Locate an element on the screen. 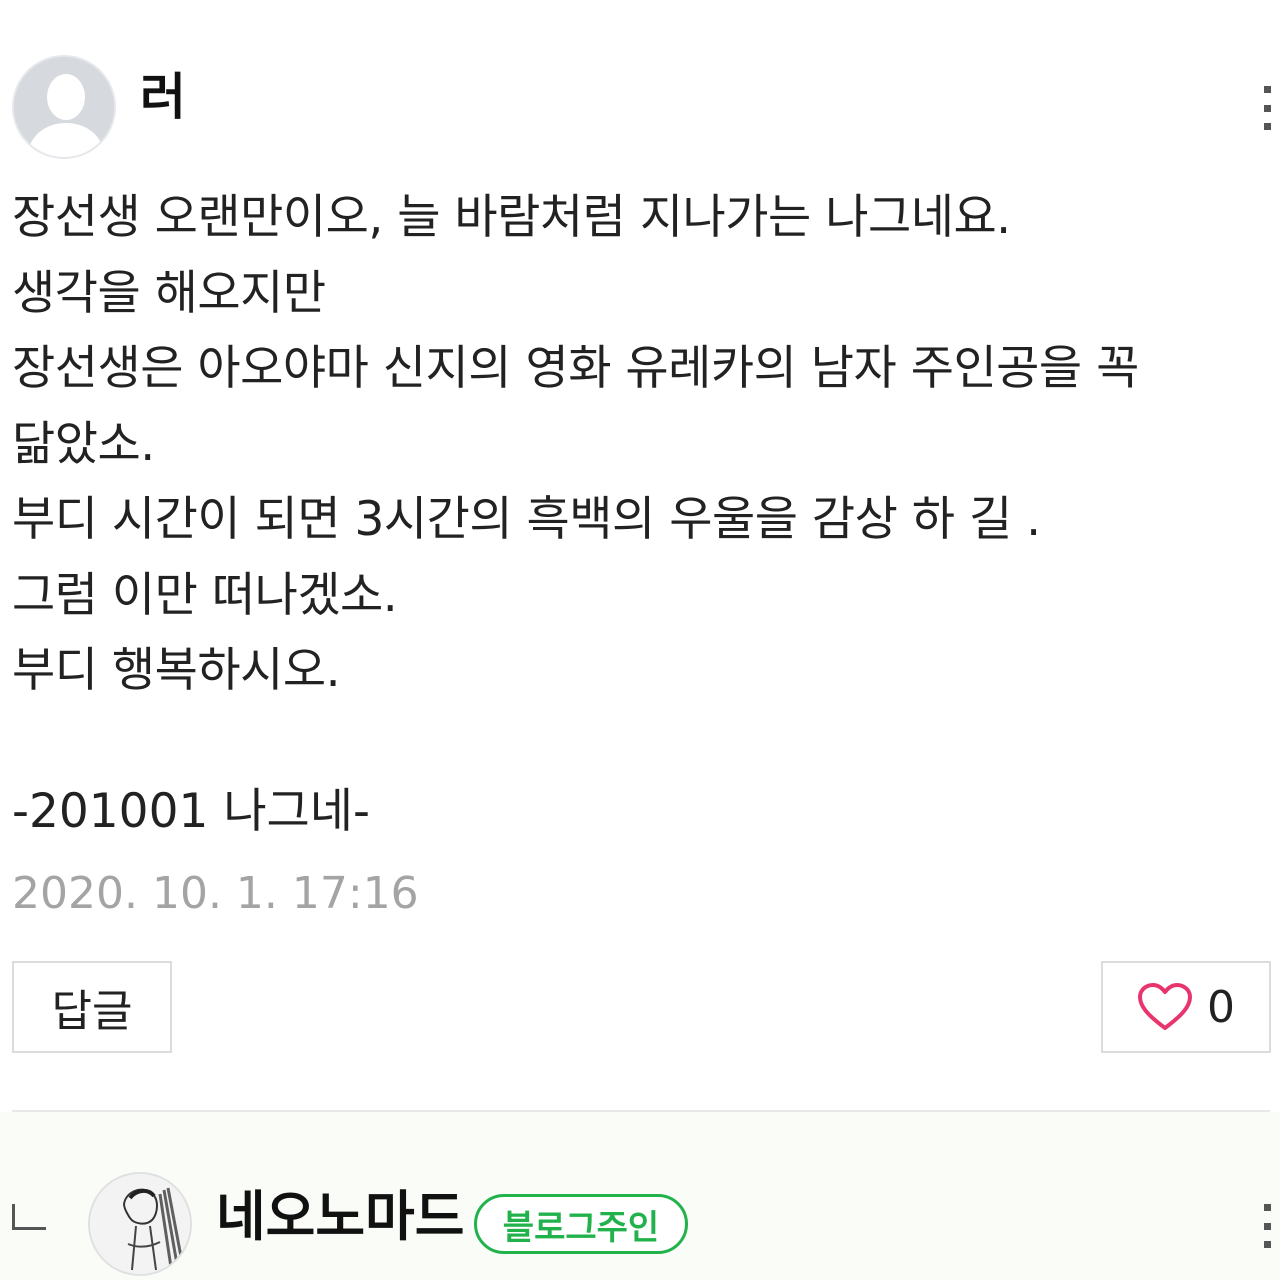  comment-line: 생각을 해오지만 is located at coordinates (169, 293).